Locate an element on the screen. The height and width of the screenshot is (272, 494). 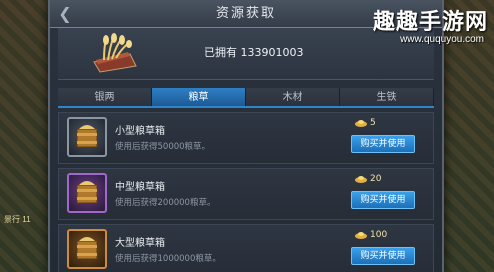
owned-value: 133901003 is located at coordinates (272, 52).